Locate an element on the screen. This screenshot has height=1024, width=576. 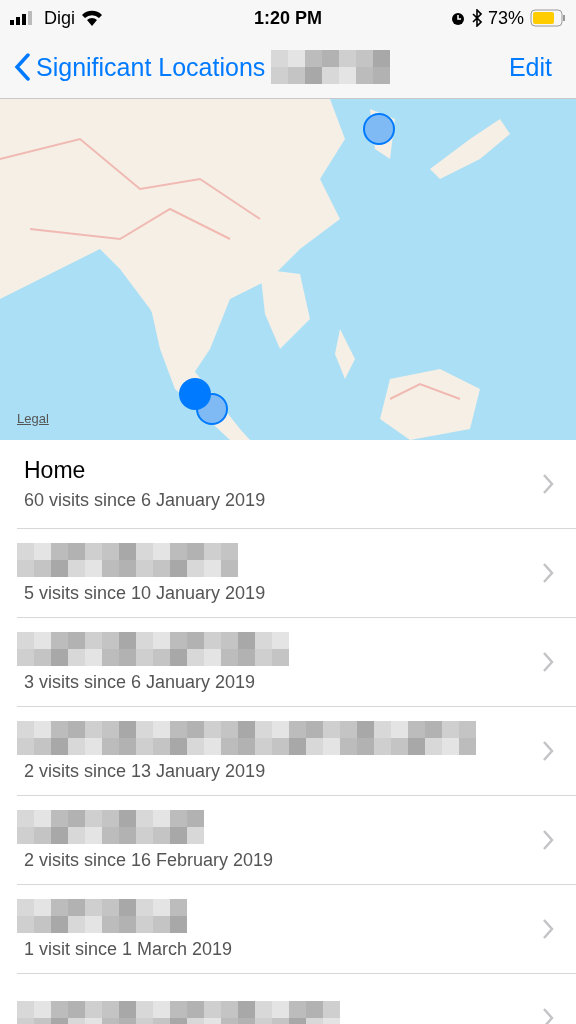
alarm-clock-icon is located at coordinates (457, 18).